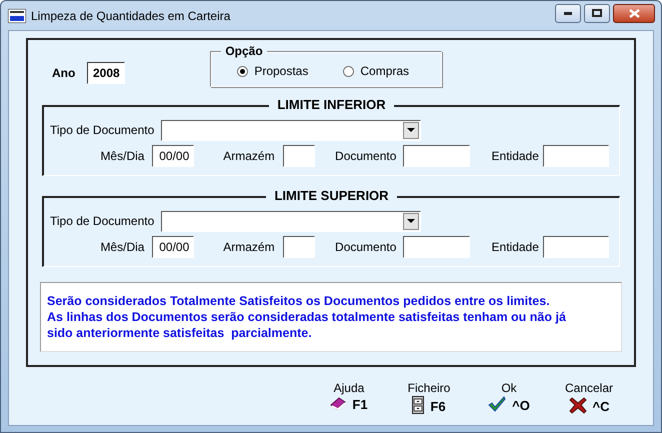  What do you see at coordinates (497, 404) in the screenshot?
I see `checkmark-icon` at bounding box center [497, 404].